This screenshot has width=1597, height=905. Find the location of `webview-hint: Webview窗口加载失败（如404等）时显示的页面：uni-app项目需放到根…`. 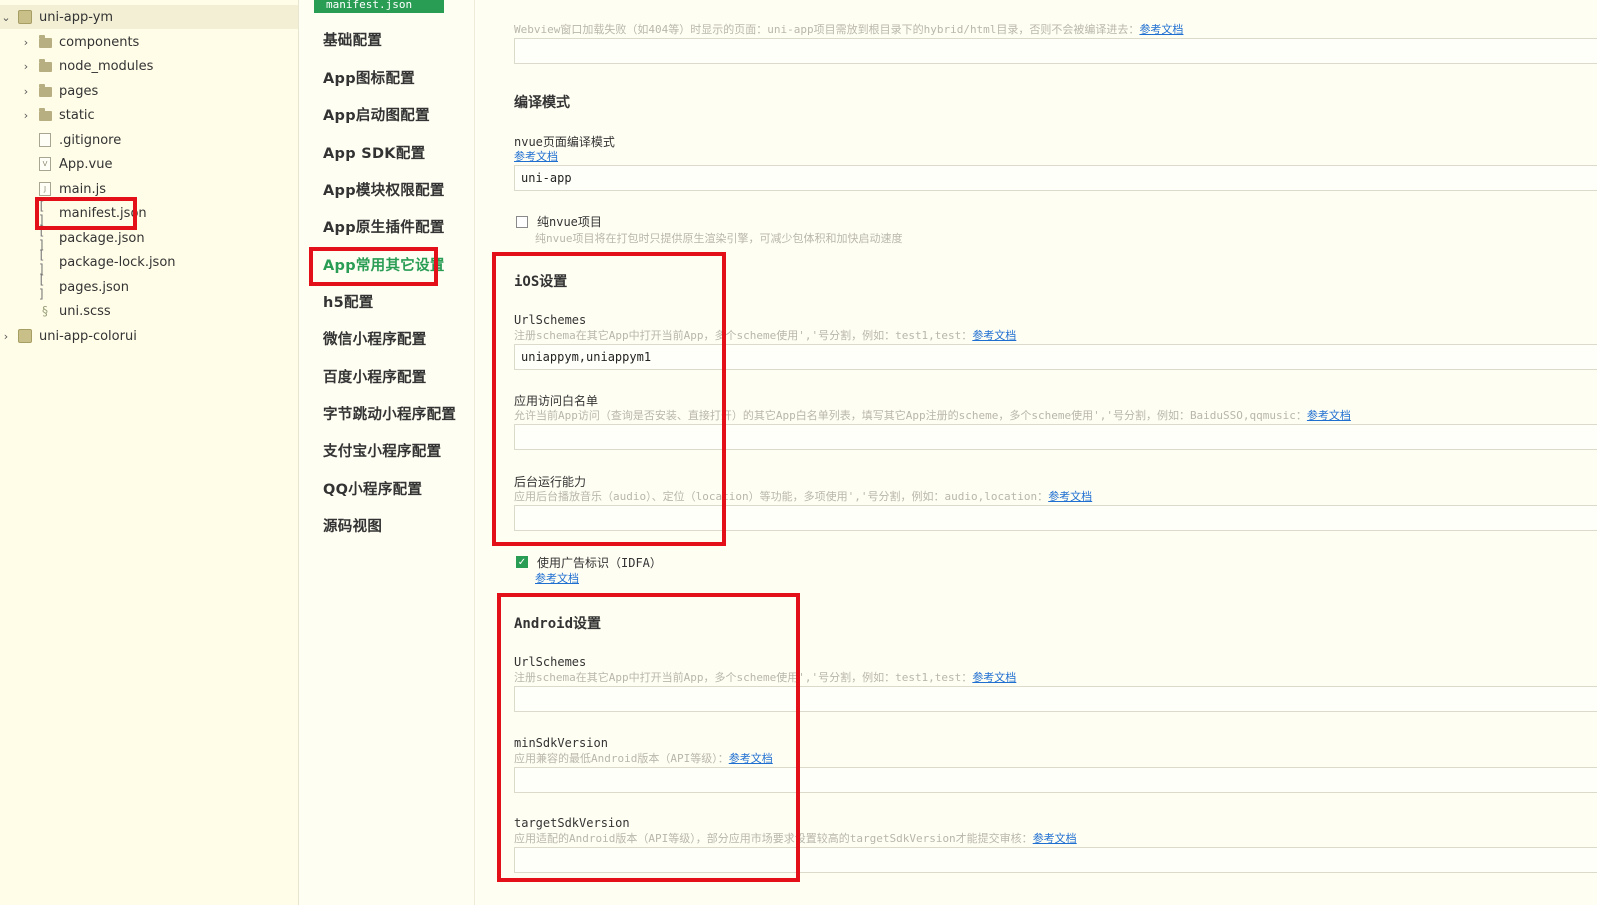

webview-hint: Webview窗口加载失败（如404等）时显示的页面：uni-app项目需放到根… is located at coordinates (848, 29).